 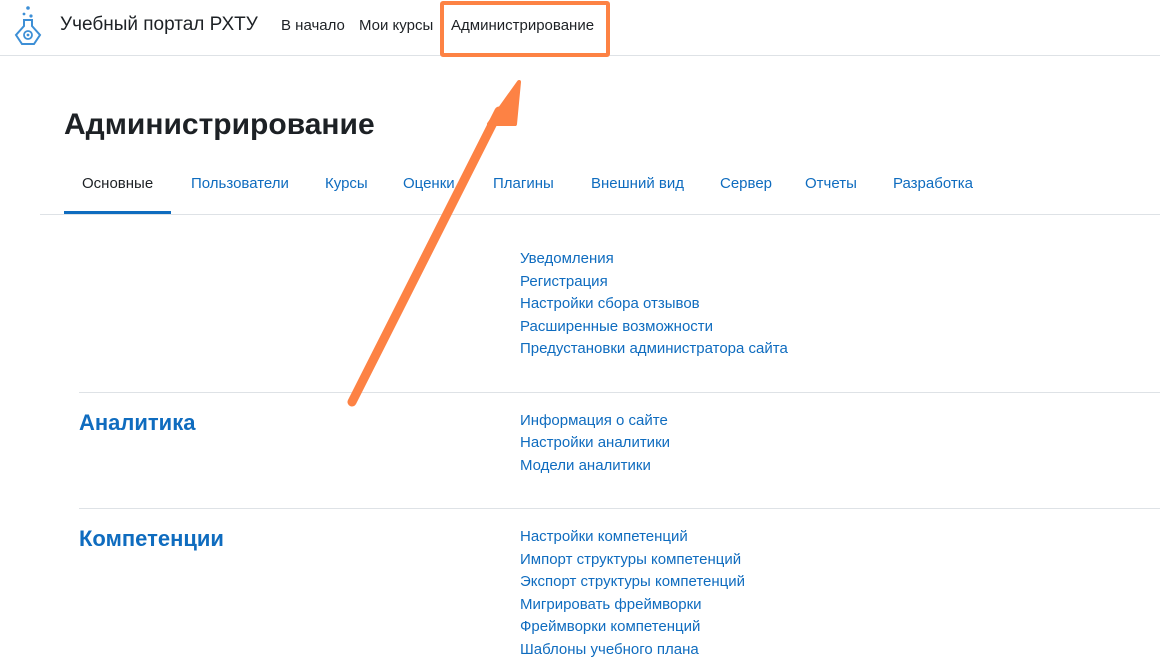 What do you see at coordinates (630, 559) in the screenshot?
I see `link-import-competency-framework: Импорт структуры компетенций` at bounding box center [630, 559].